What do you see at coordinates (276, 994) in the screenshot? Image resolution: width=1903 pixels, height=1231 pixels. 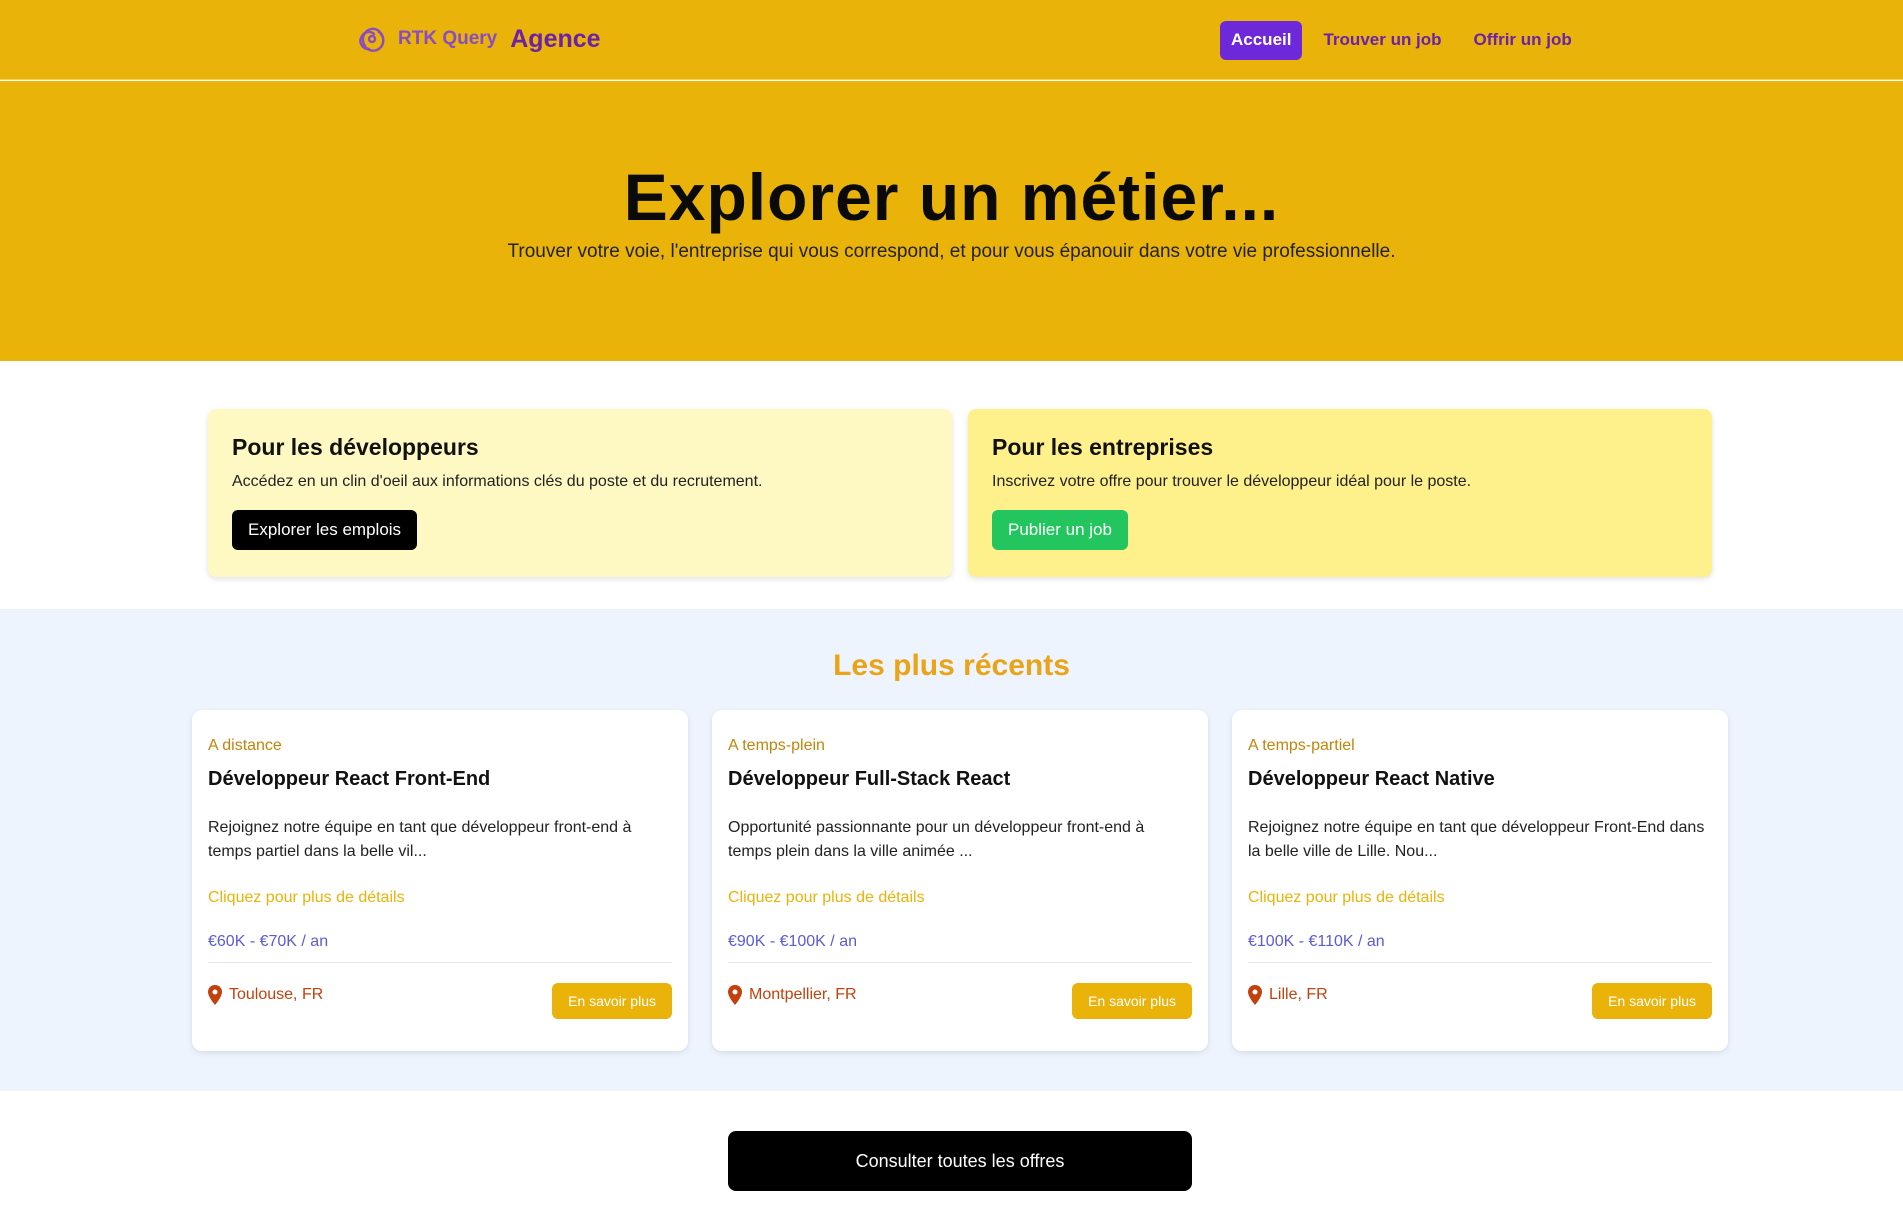 I see `job-location-label: Toulouse, FR` at bounding box center [276, 994].